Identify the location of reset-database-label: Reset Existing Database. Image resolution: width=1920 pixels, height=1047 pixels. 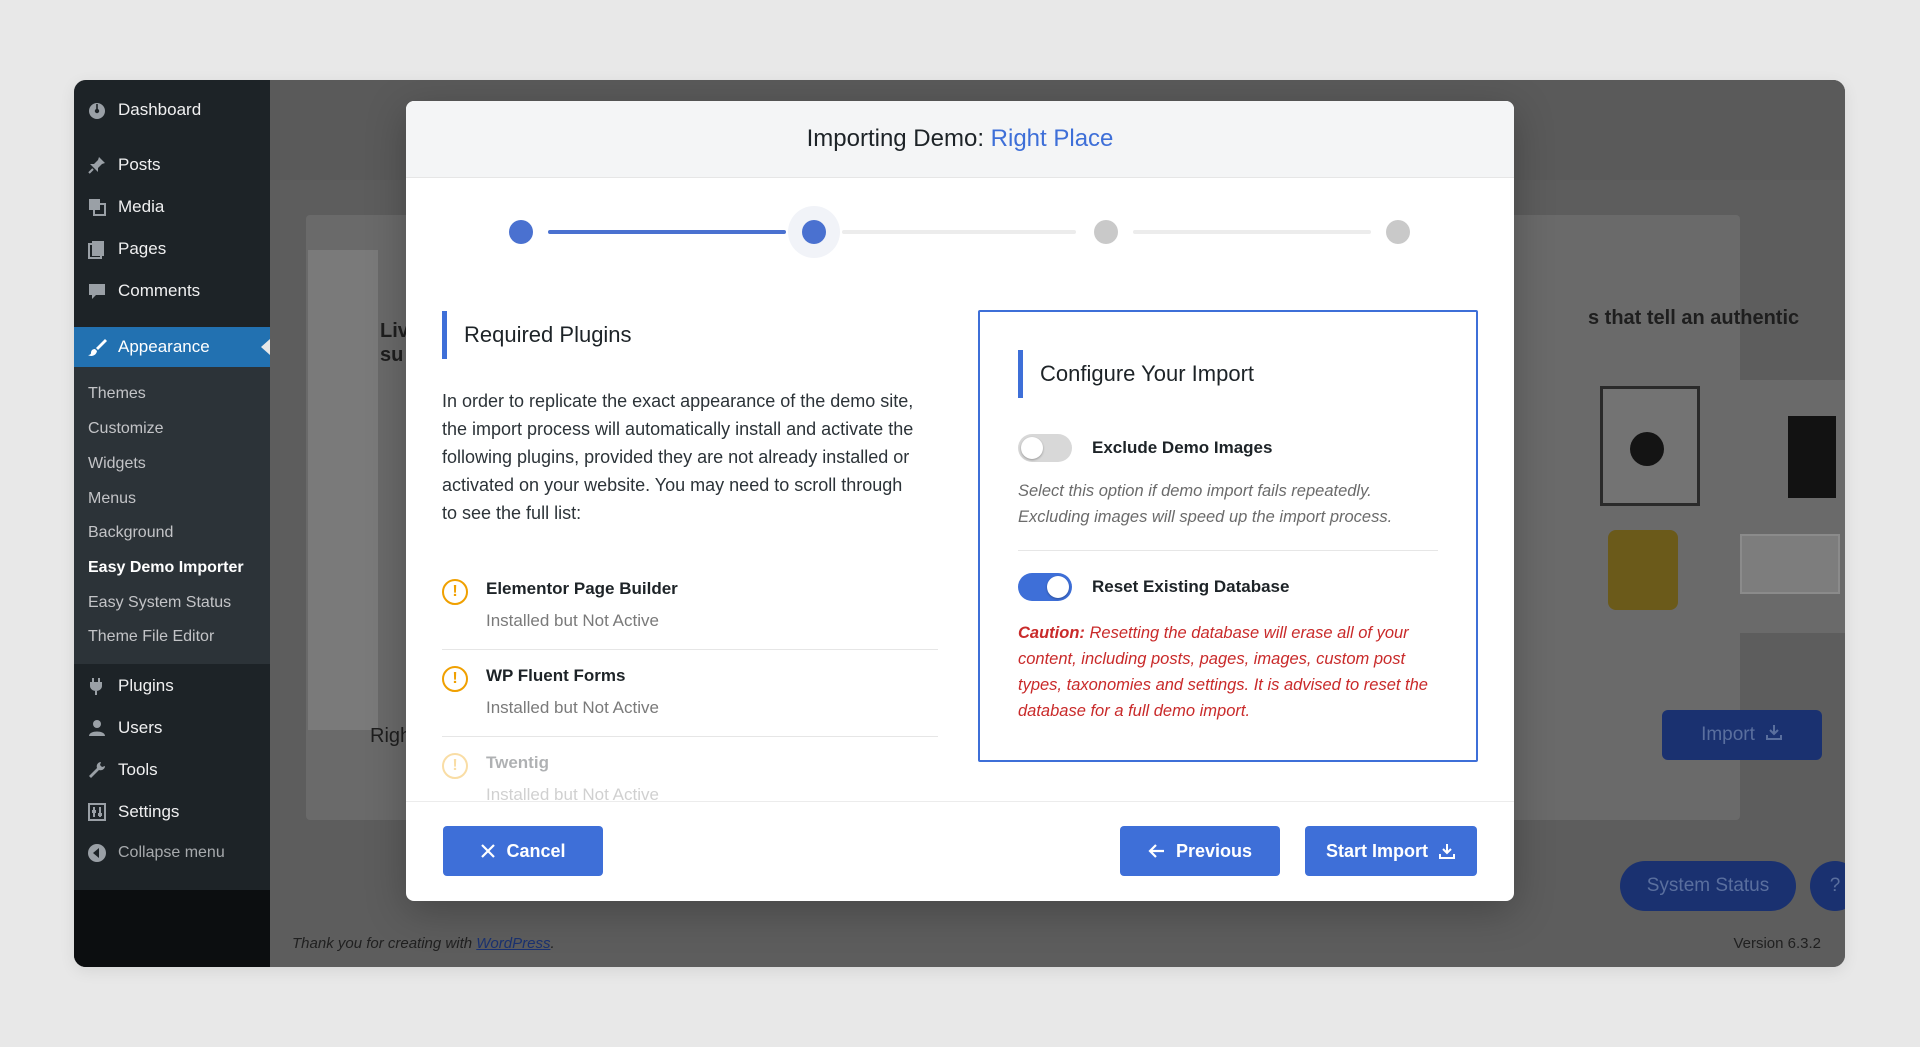
(1191, 586).